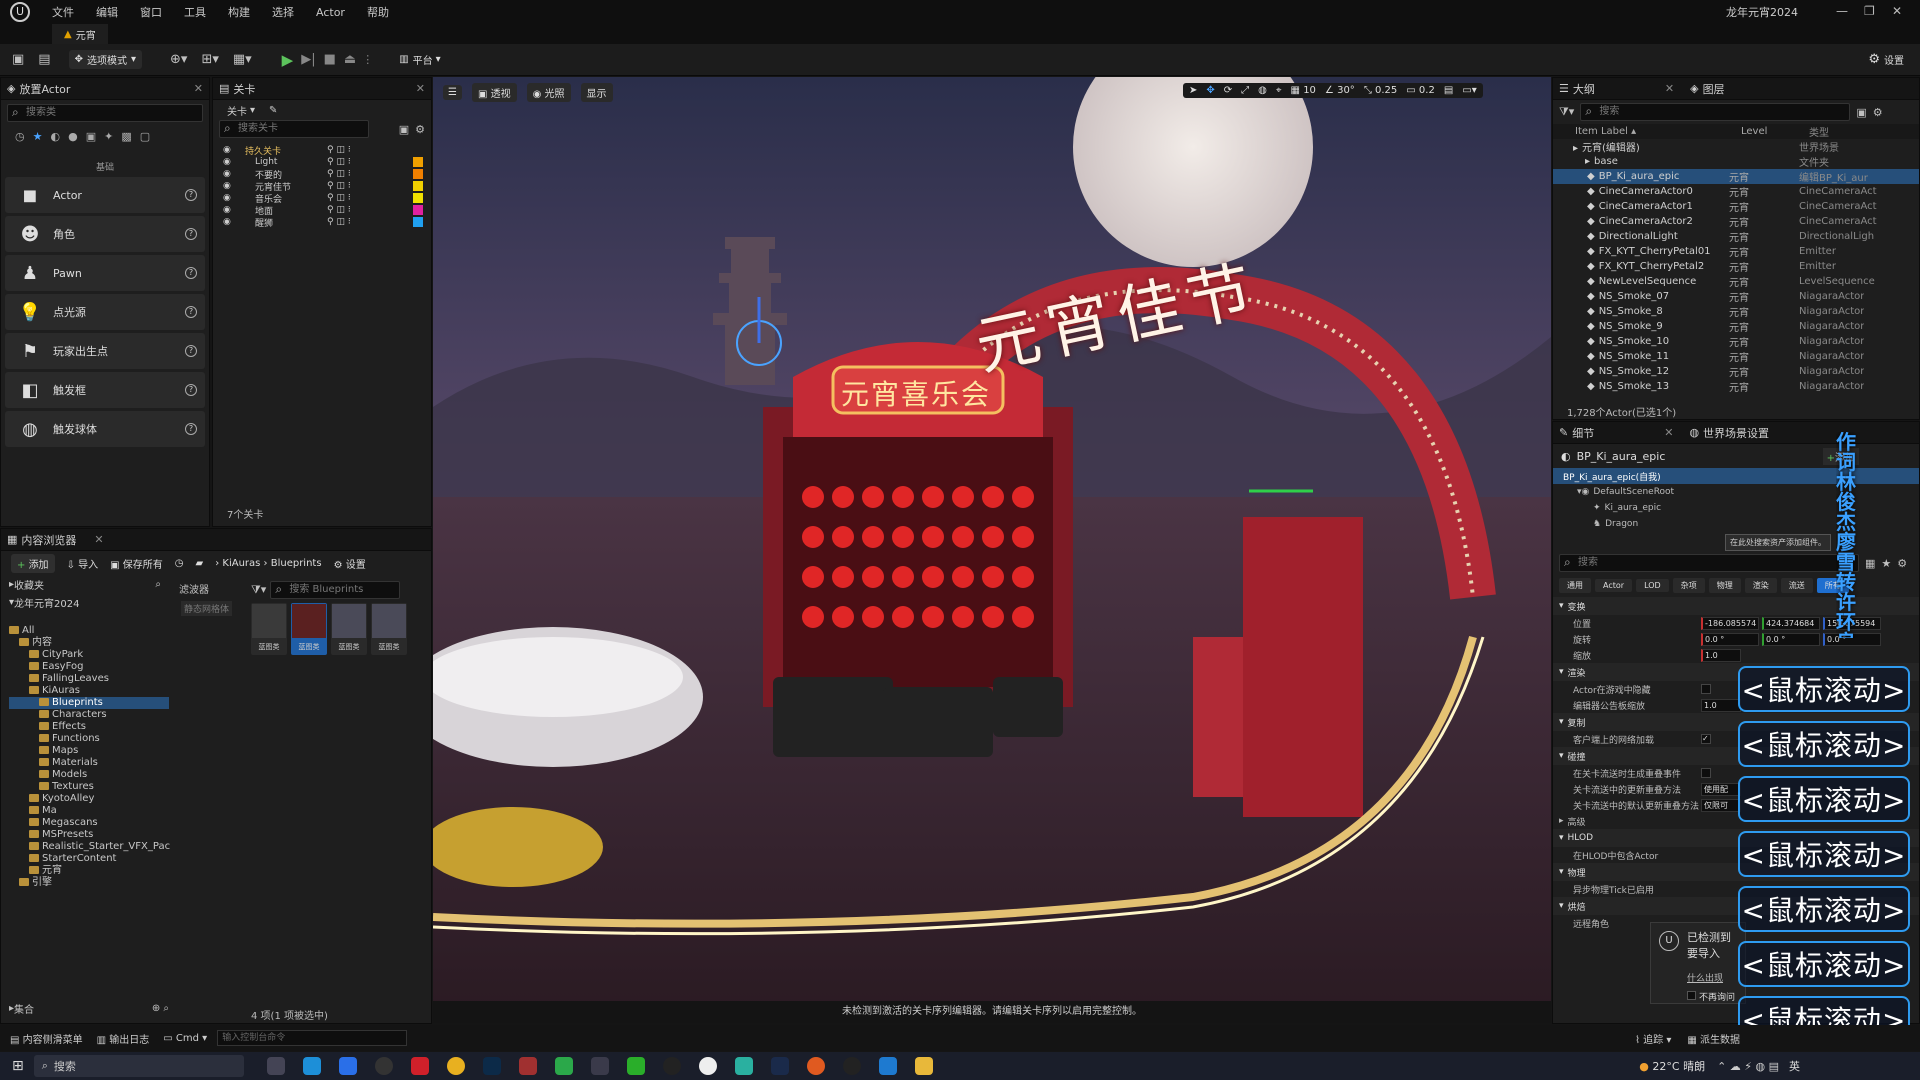  Describe the element at coordinates (350, 59) in the screenshot. I see `eject-icon: ⏏` at that location.